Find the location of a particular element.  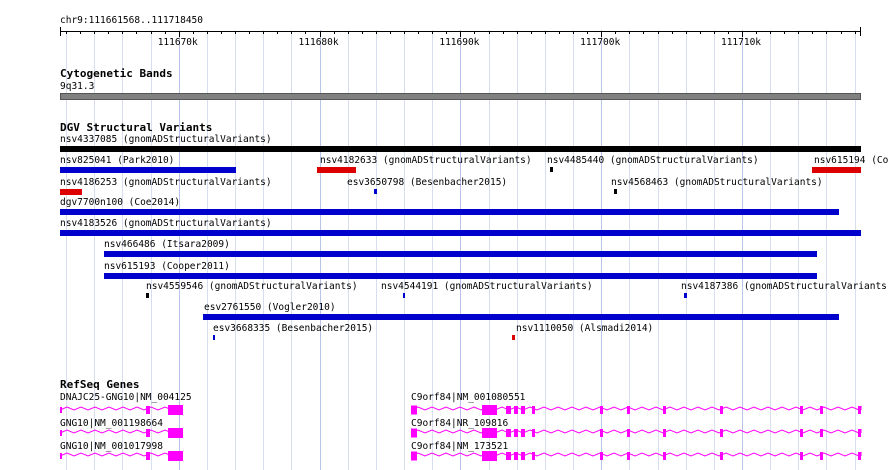

gene-label: GNG10|NM_001017998 is located at coordinates (111, 446).